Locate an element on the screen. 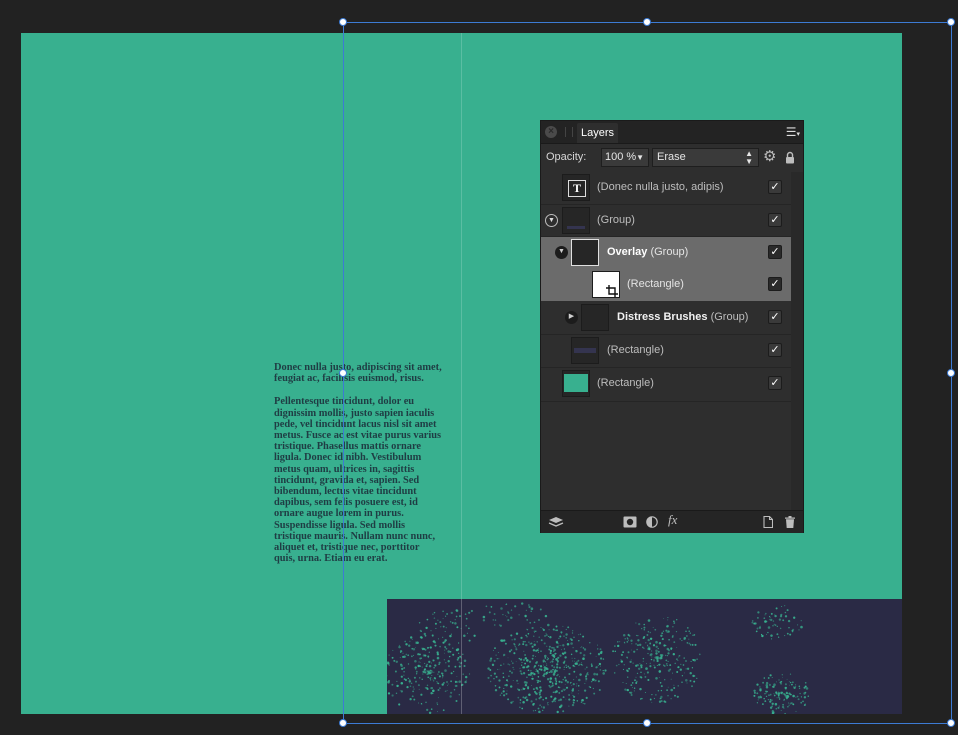  blend-mode-select: Erase ▲ ▼ is located at coordinates (705, 157).